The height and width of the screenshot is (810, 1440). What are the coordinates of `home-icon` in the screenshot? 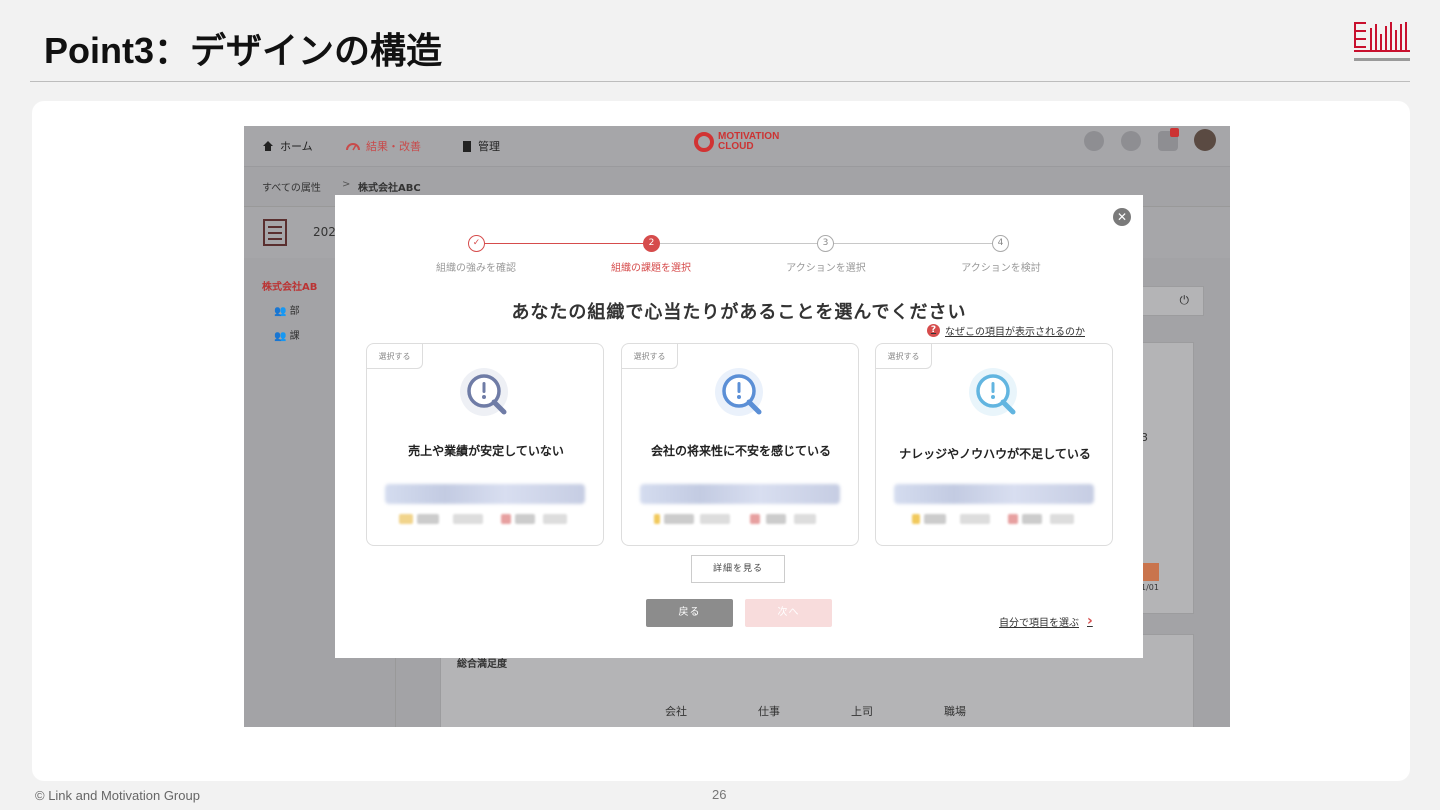 It's located at (268, 146).